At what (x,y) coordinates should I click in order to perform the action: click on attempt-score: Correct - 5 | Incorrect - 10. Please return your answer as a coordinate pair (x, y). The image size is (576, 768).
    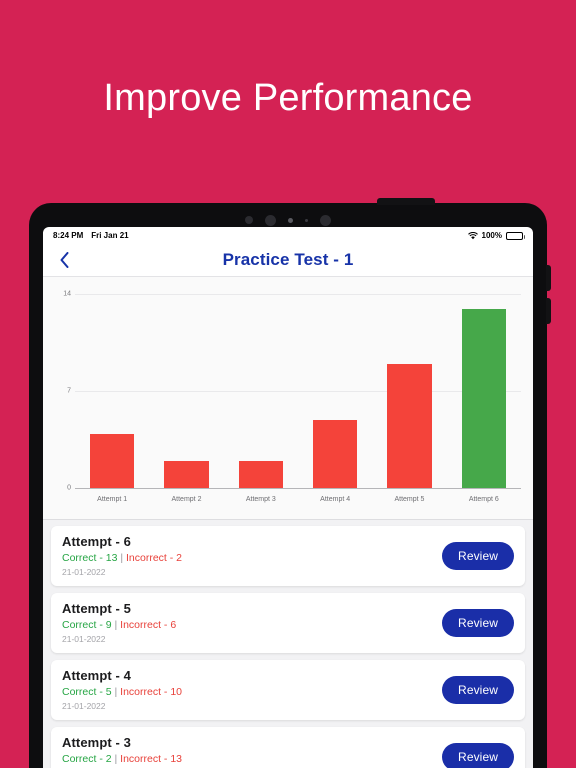
    Looking at the image, I should click on (252, 692).